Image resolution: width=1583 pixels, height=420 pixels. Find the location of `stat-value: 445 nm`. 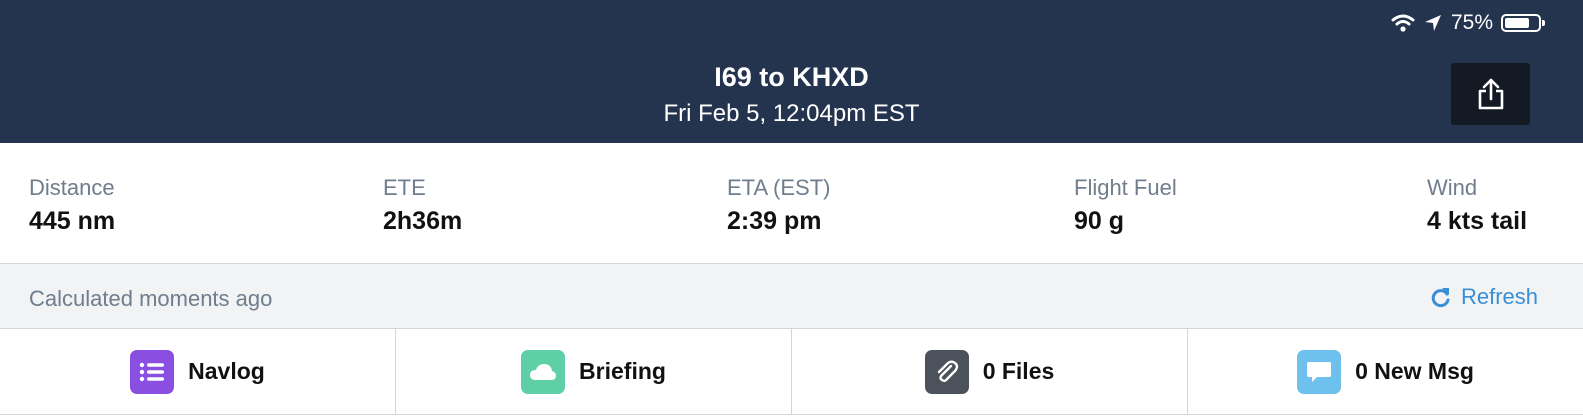

stat-value: 445 nm is located at coordinates (72, 221).